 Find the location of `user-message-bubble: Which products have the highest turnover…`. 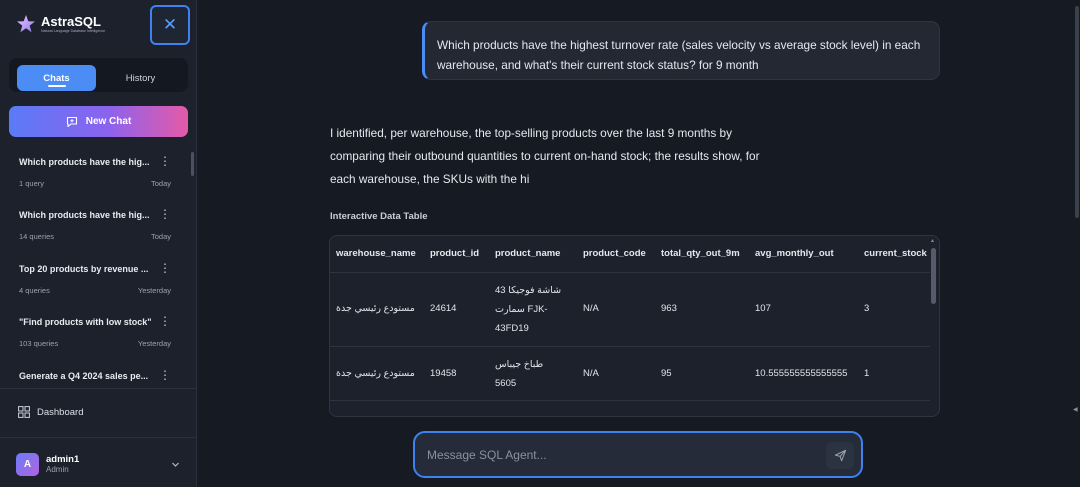

user-message-bubble: Which products have the highest turnover… is located at coordinates (681, 50).